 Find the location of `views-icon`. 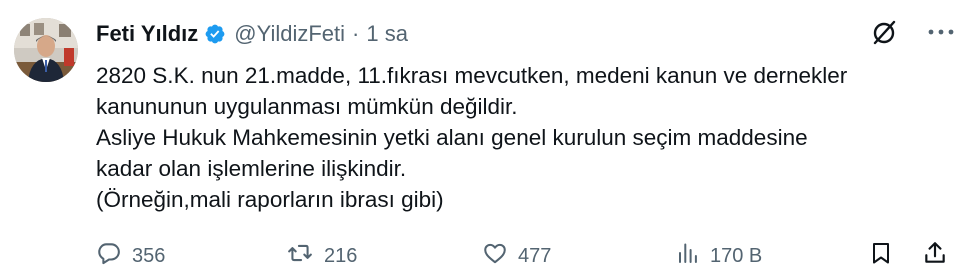

views-icon is located at coordinates (688, 256).